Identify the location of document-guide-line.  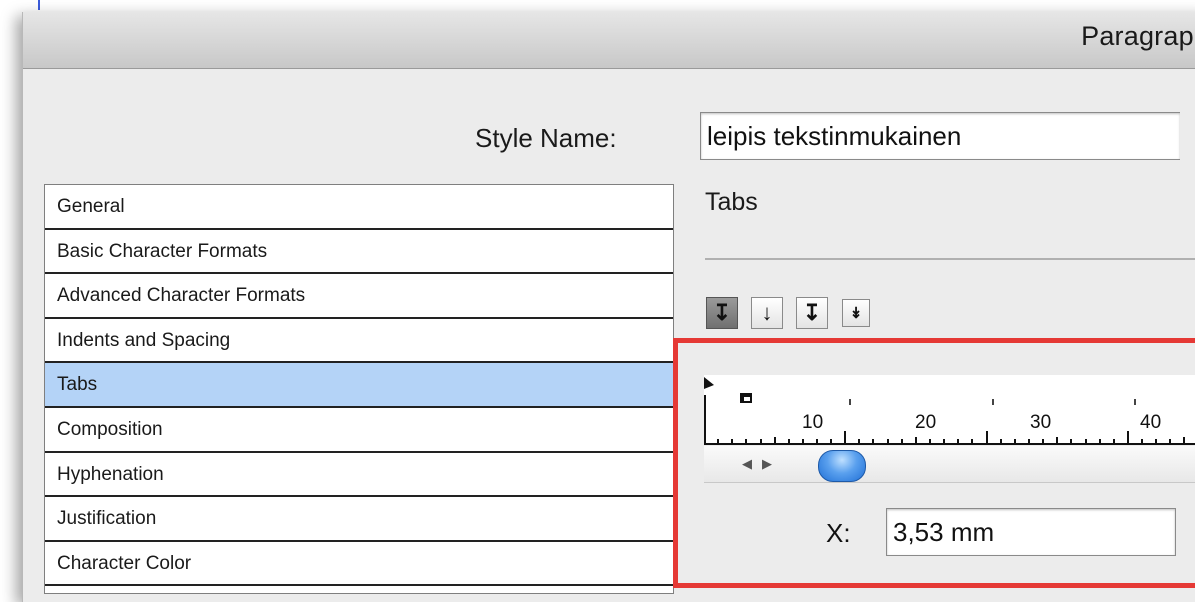
(39, 5).